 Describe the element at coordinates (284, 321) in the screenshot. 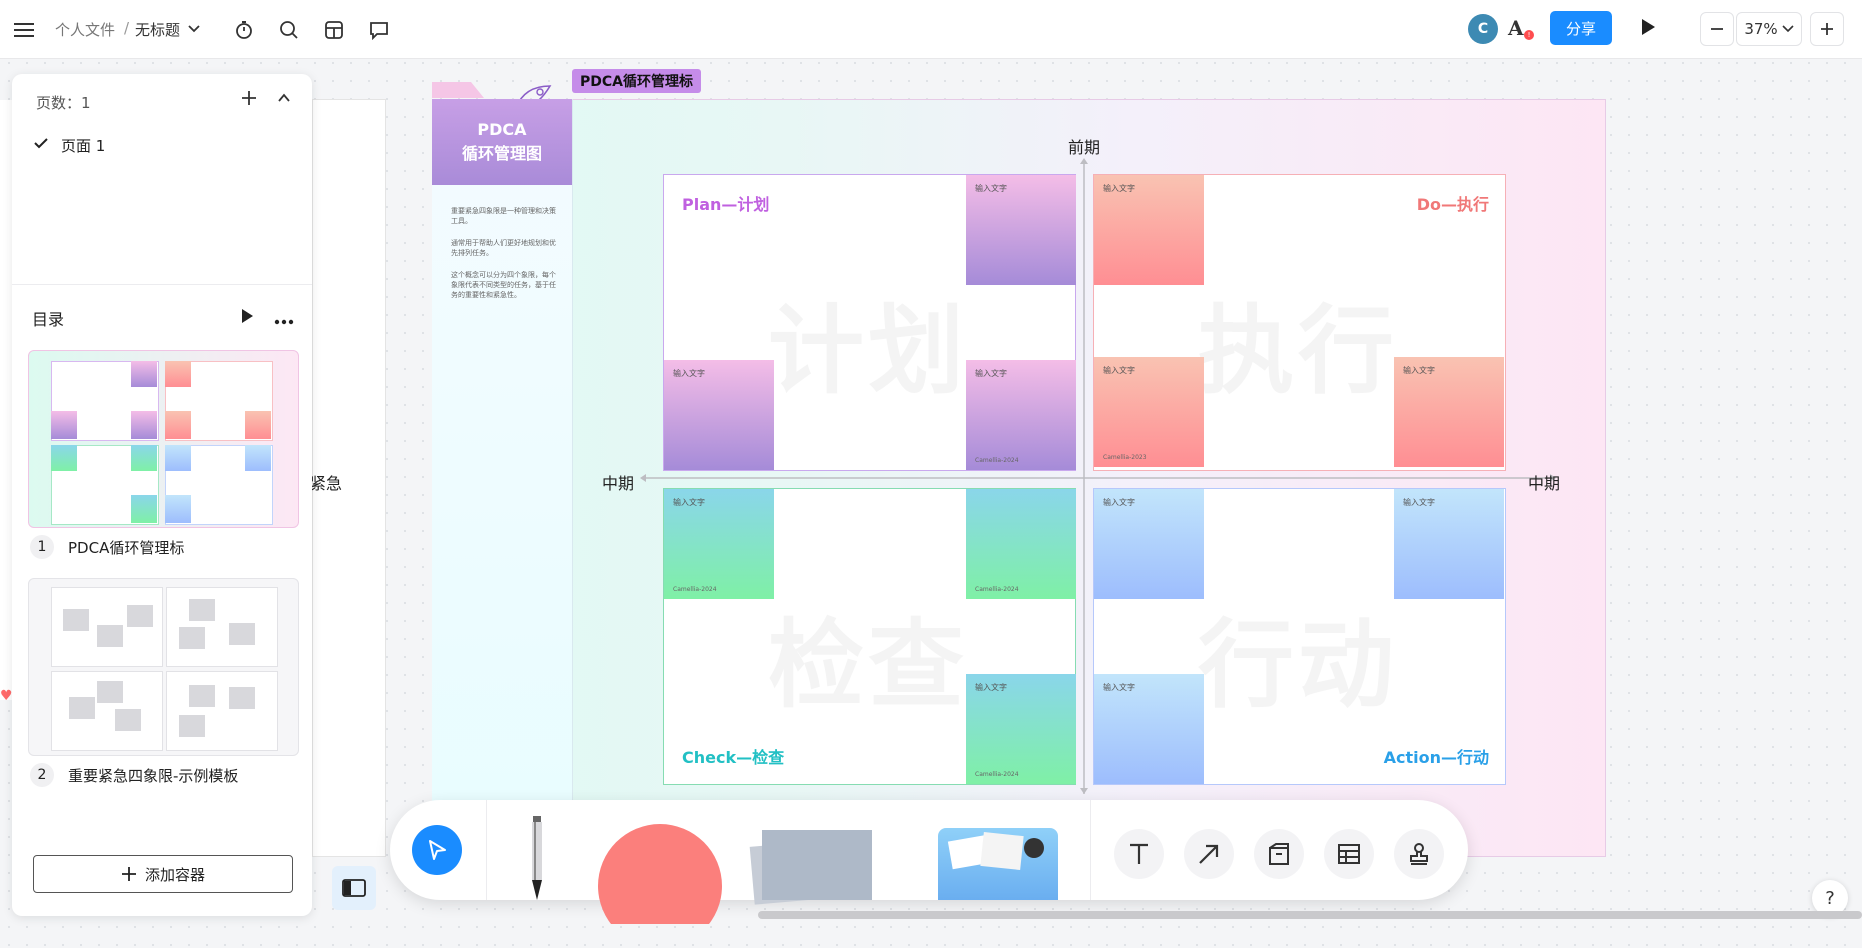

I see `more-options-icon` at that location.